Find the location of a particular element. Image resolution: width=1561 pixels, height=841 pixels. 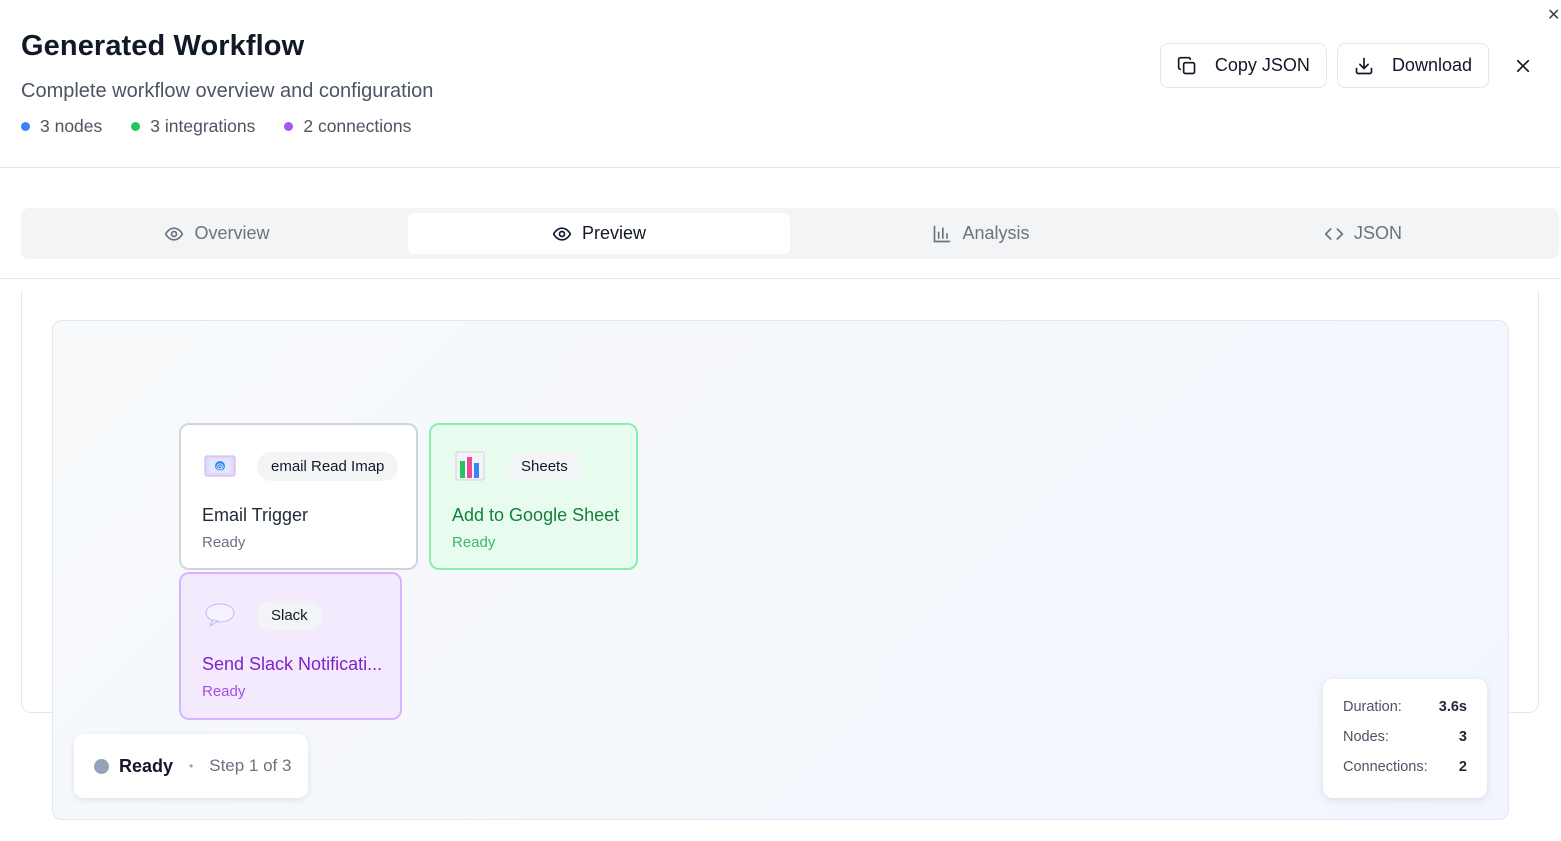

node-title: Email Trigger is located at coordinates (255, 515).